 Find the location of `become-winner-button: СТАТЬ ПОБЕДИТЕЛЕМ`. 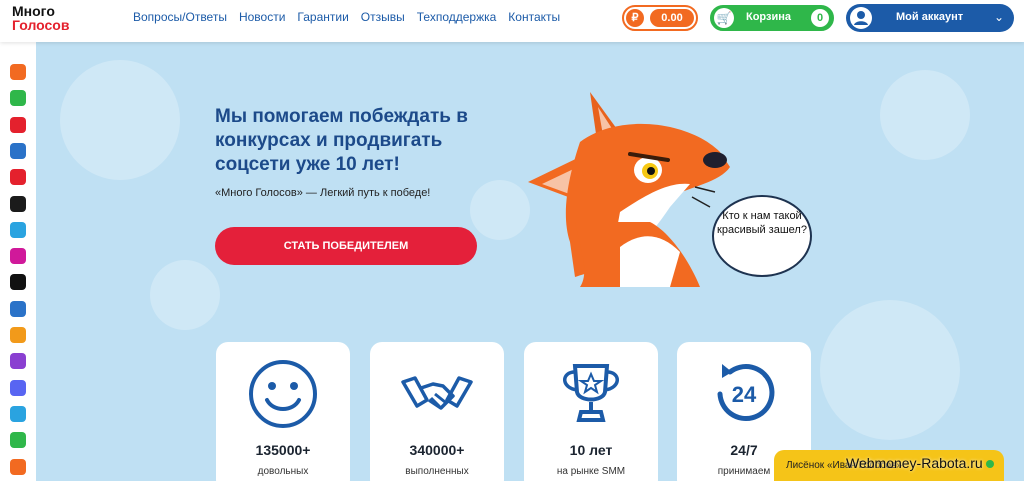

become-winner-button: СТАТЬ ПОБЕДИТЕЛЕМ is located at coordinates (346, 246).